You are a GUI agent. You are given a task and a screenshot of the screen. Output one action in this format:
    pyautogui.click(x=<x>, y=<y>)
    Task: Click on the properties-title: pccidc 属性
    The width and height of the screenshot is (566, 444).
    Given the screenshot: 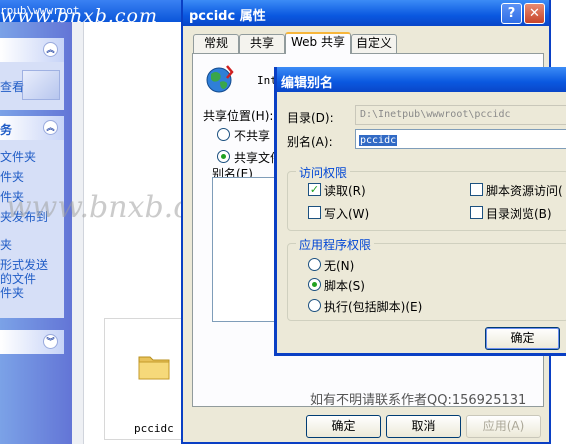 What is the action you would take?
    pyautogui.click(x=227, y=16)
    